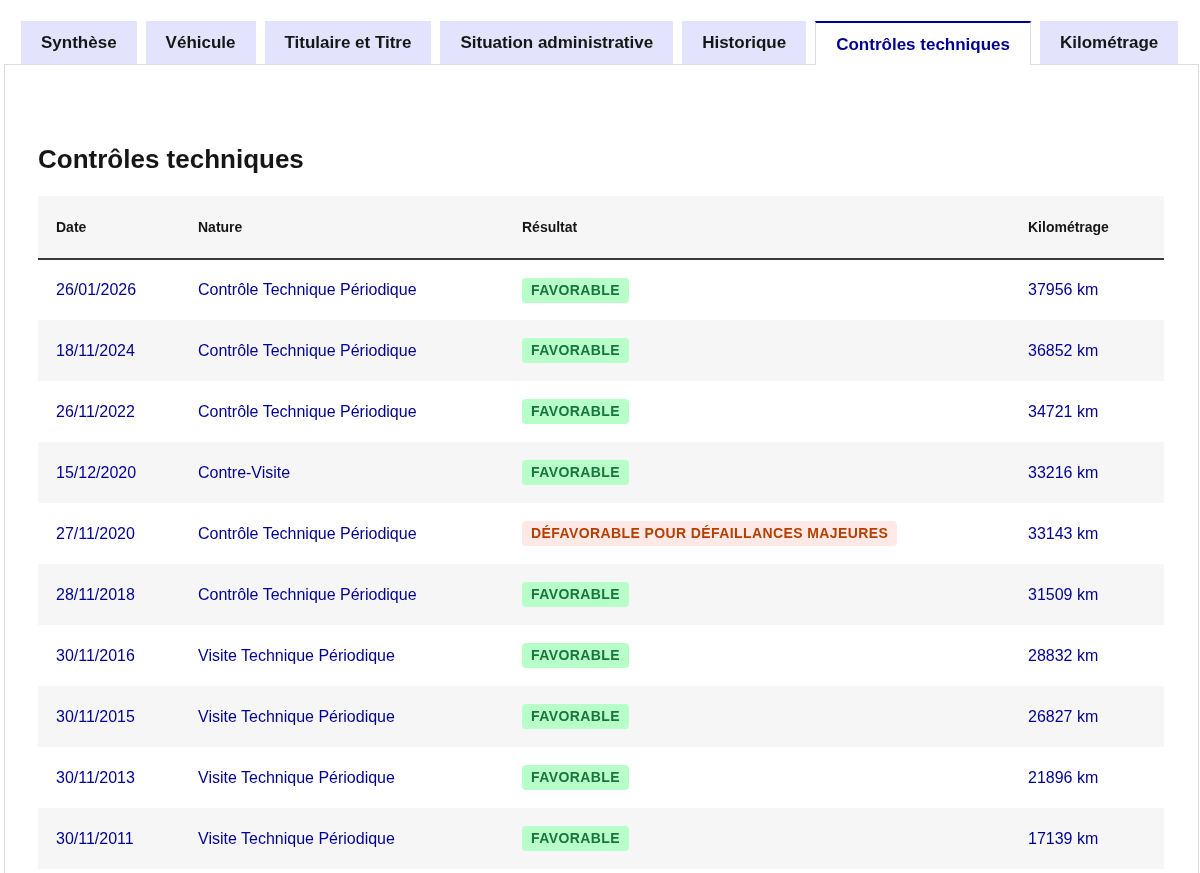 Image resolution: width=1200 pixels, height=873 pixels. What do you see at coordinates (1063, 655) in the screenshot?
I see `table-cell: 28832 km` at bounding box center [1063, 655].